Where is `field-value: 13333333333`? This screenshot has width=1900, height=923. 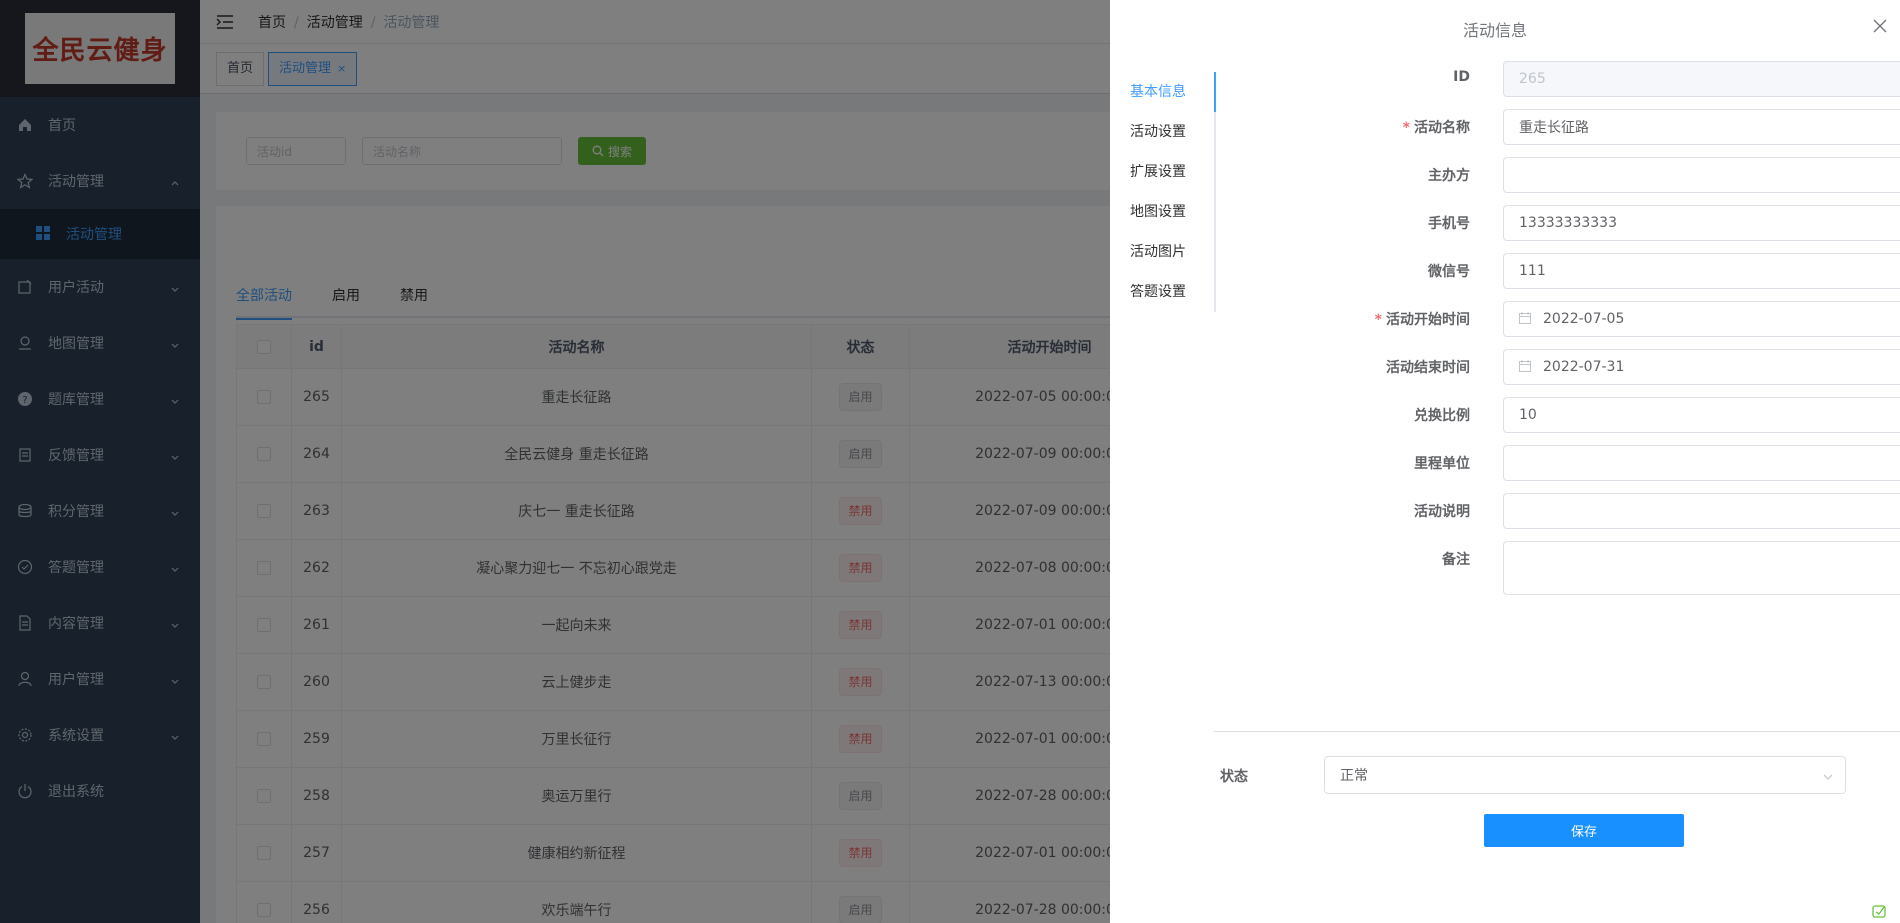 field-value: 13333333333 is located at coordinates (1568, 223).